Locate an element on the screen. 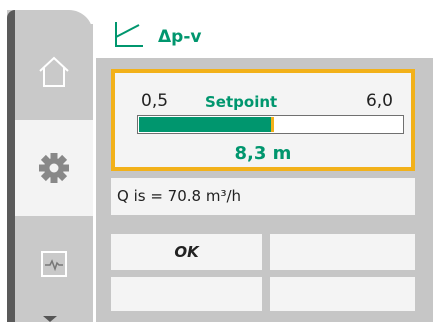  ok-button-label: OK is located at coordinates (186, 252).